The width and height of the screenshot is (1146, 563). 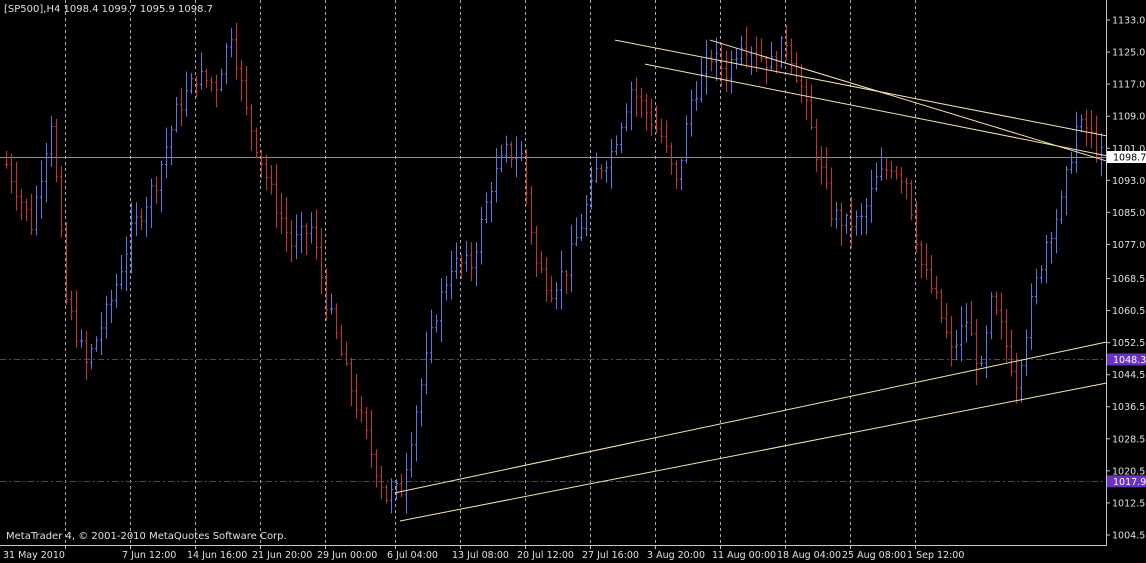 What do you see at coordinates (1128, 245) in the screenshot?
I see `y-tick-label: 1077.0` at bounding box center [1128, 245].